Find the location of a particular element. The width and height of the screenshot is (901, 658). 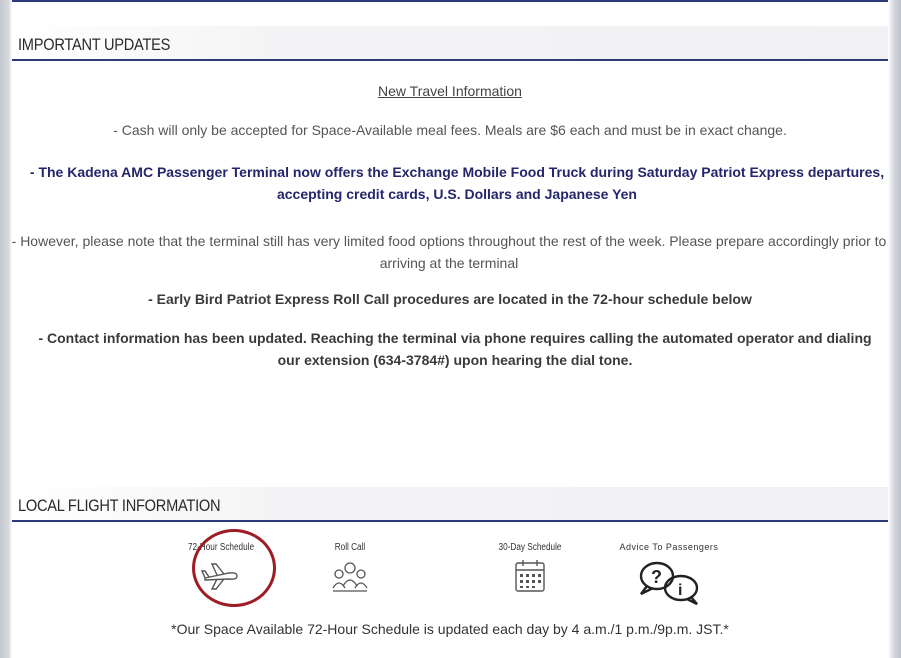

tile-advice-to-passengers: Advice To Passengers ? i is located at coordinates (669, 574).